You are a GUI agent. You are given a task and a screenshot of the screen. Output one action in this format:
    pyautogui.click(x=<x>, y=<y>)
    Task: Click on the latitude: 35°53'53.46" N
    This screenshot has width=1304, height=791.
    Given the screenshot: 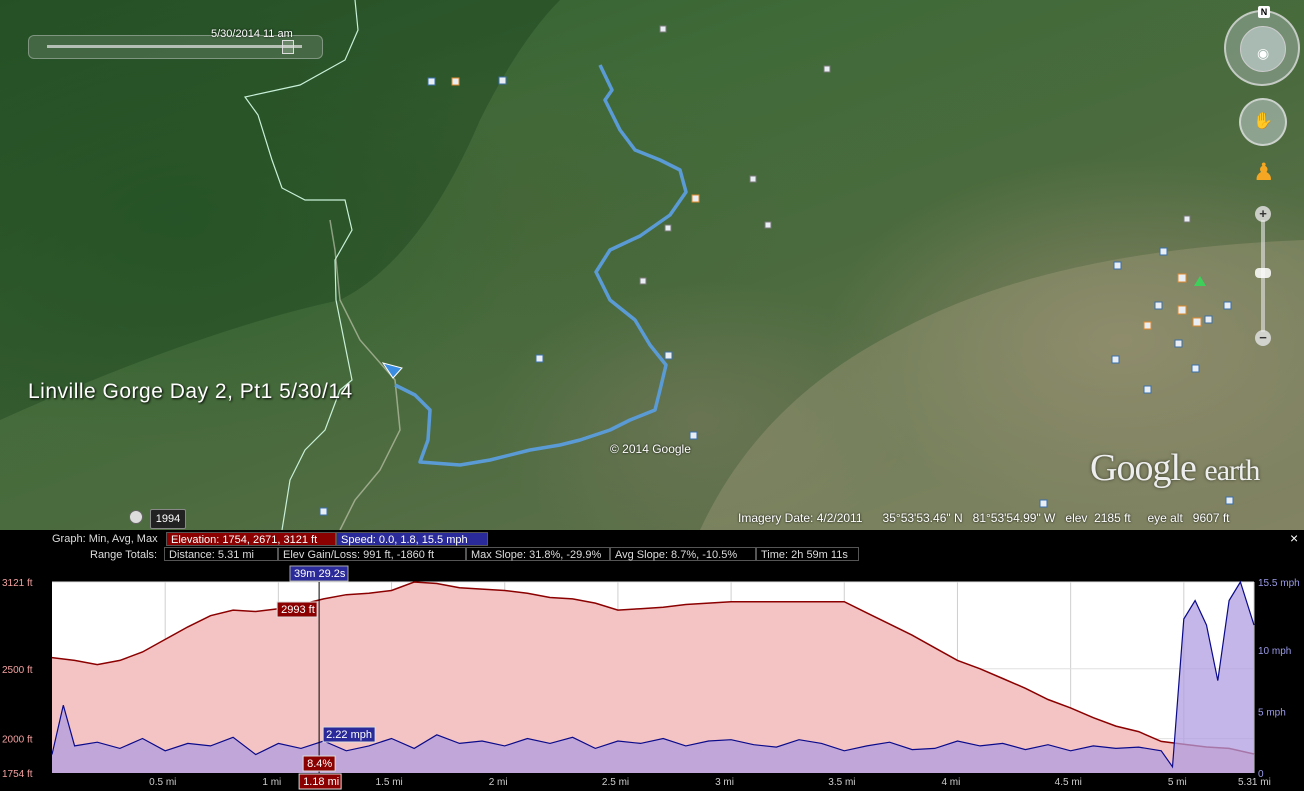 What is the action you would take?
    pyautogui.click(x=922, y=518)
    